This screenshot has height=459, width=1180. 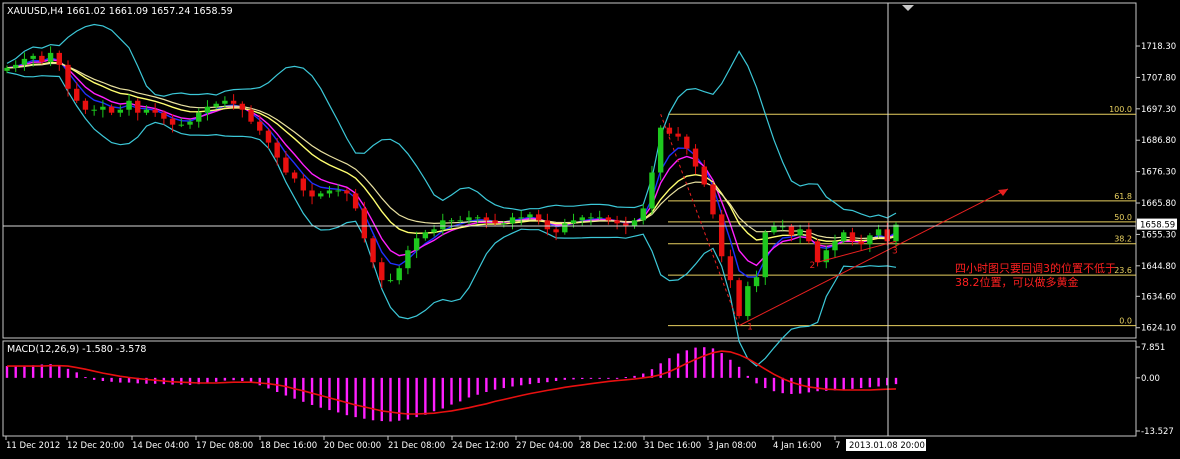 What do you see at coordinates (732, 446) in the screenshot?
I see `time-tick-label: 3 Jan 08:00` at bounding box center [732, 446].